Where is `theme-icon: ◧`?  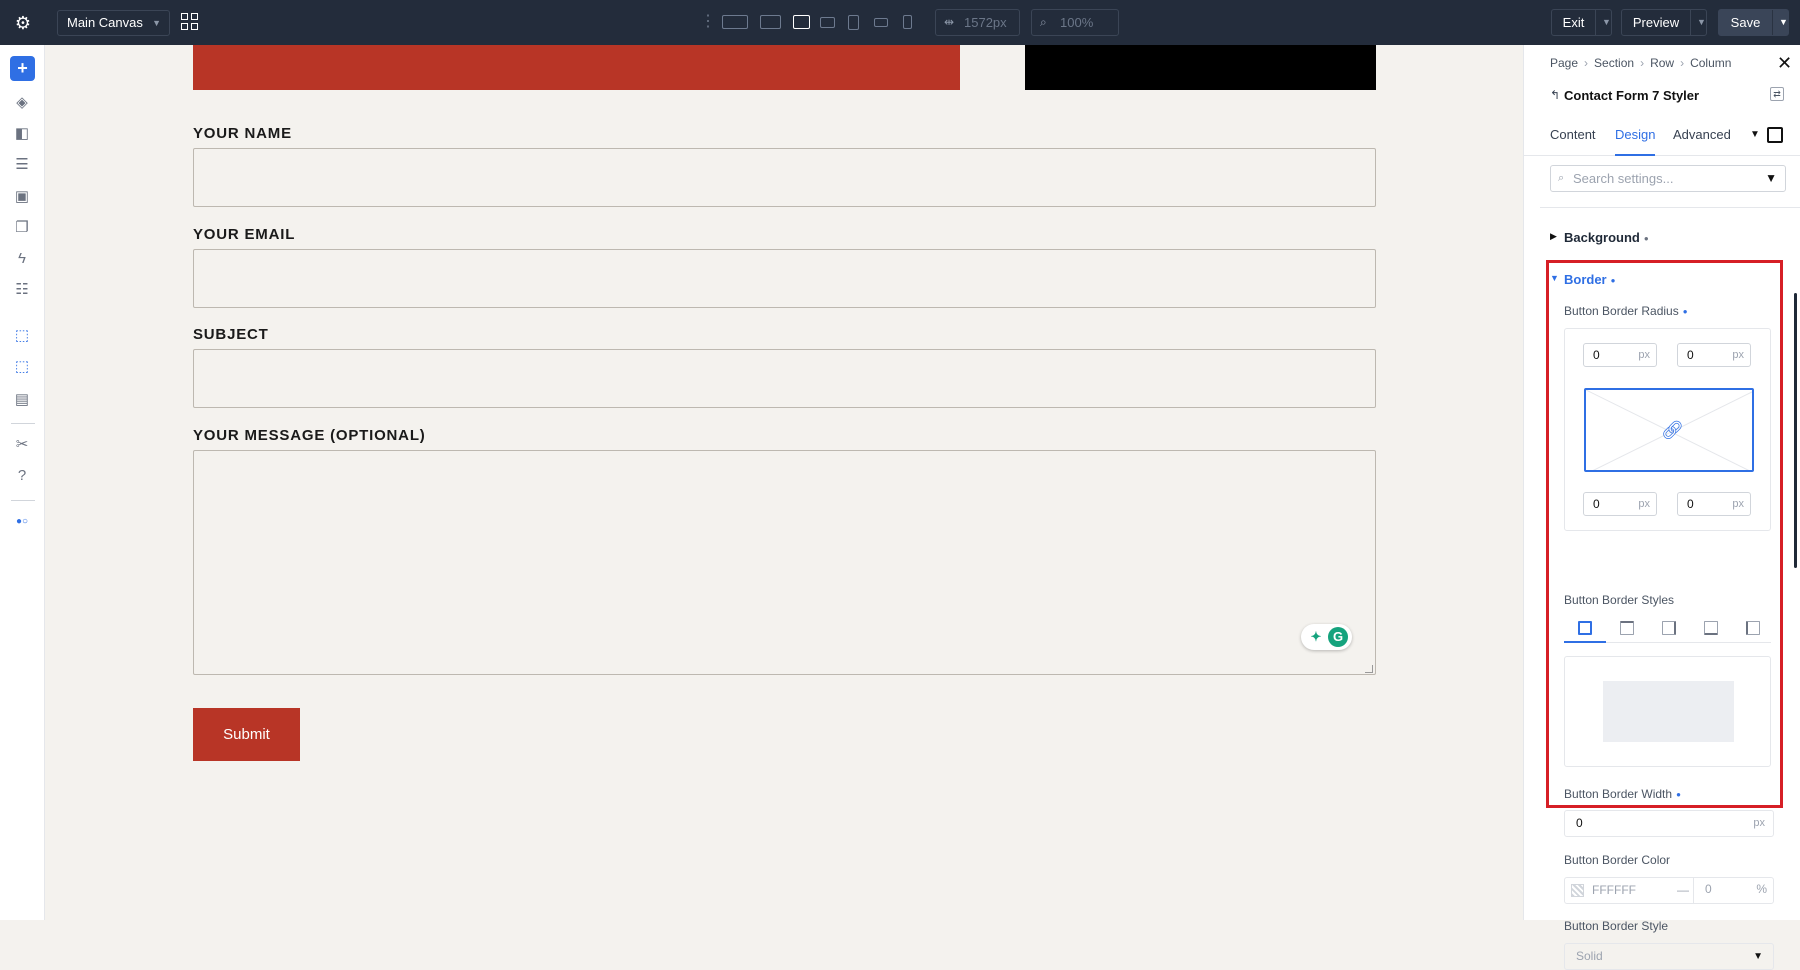
theme-icon: ◧ is located at coordinates (22, 134).